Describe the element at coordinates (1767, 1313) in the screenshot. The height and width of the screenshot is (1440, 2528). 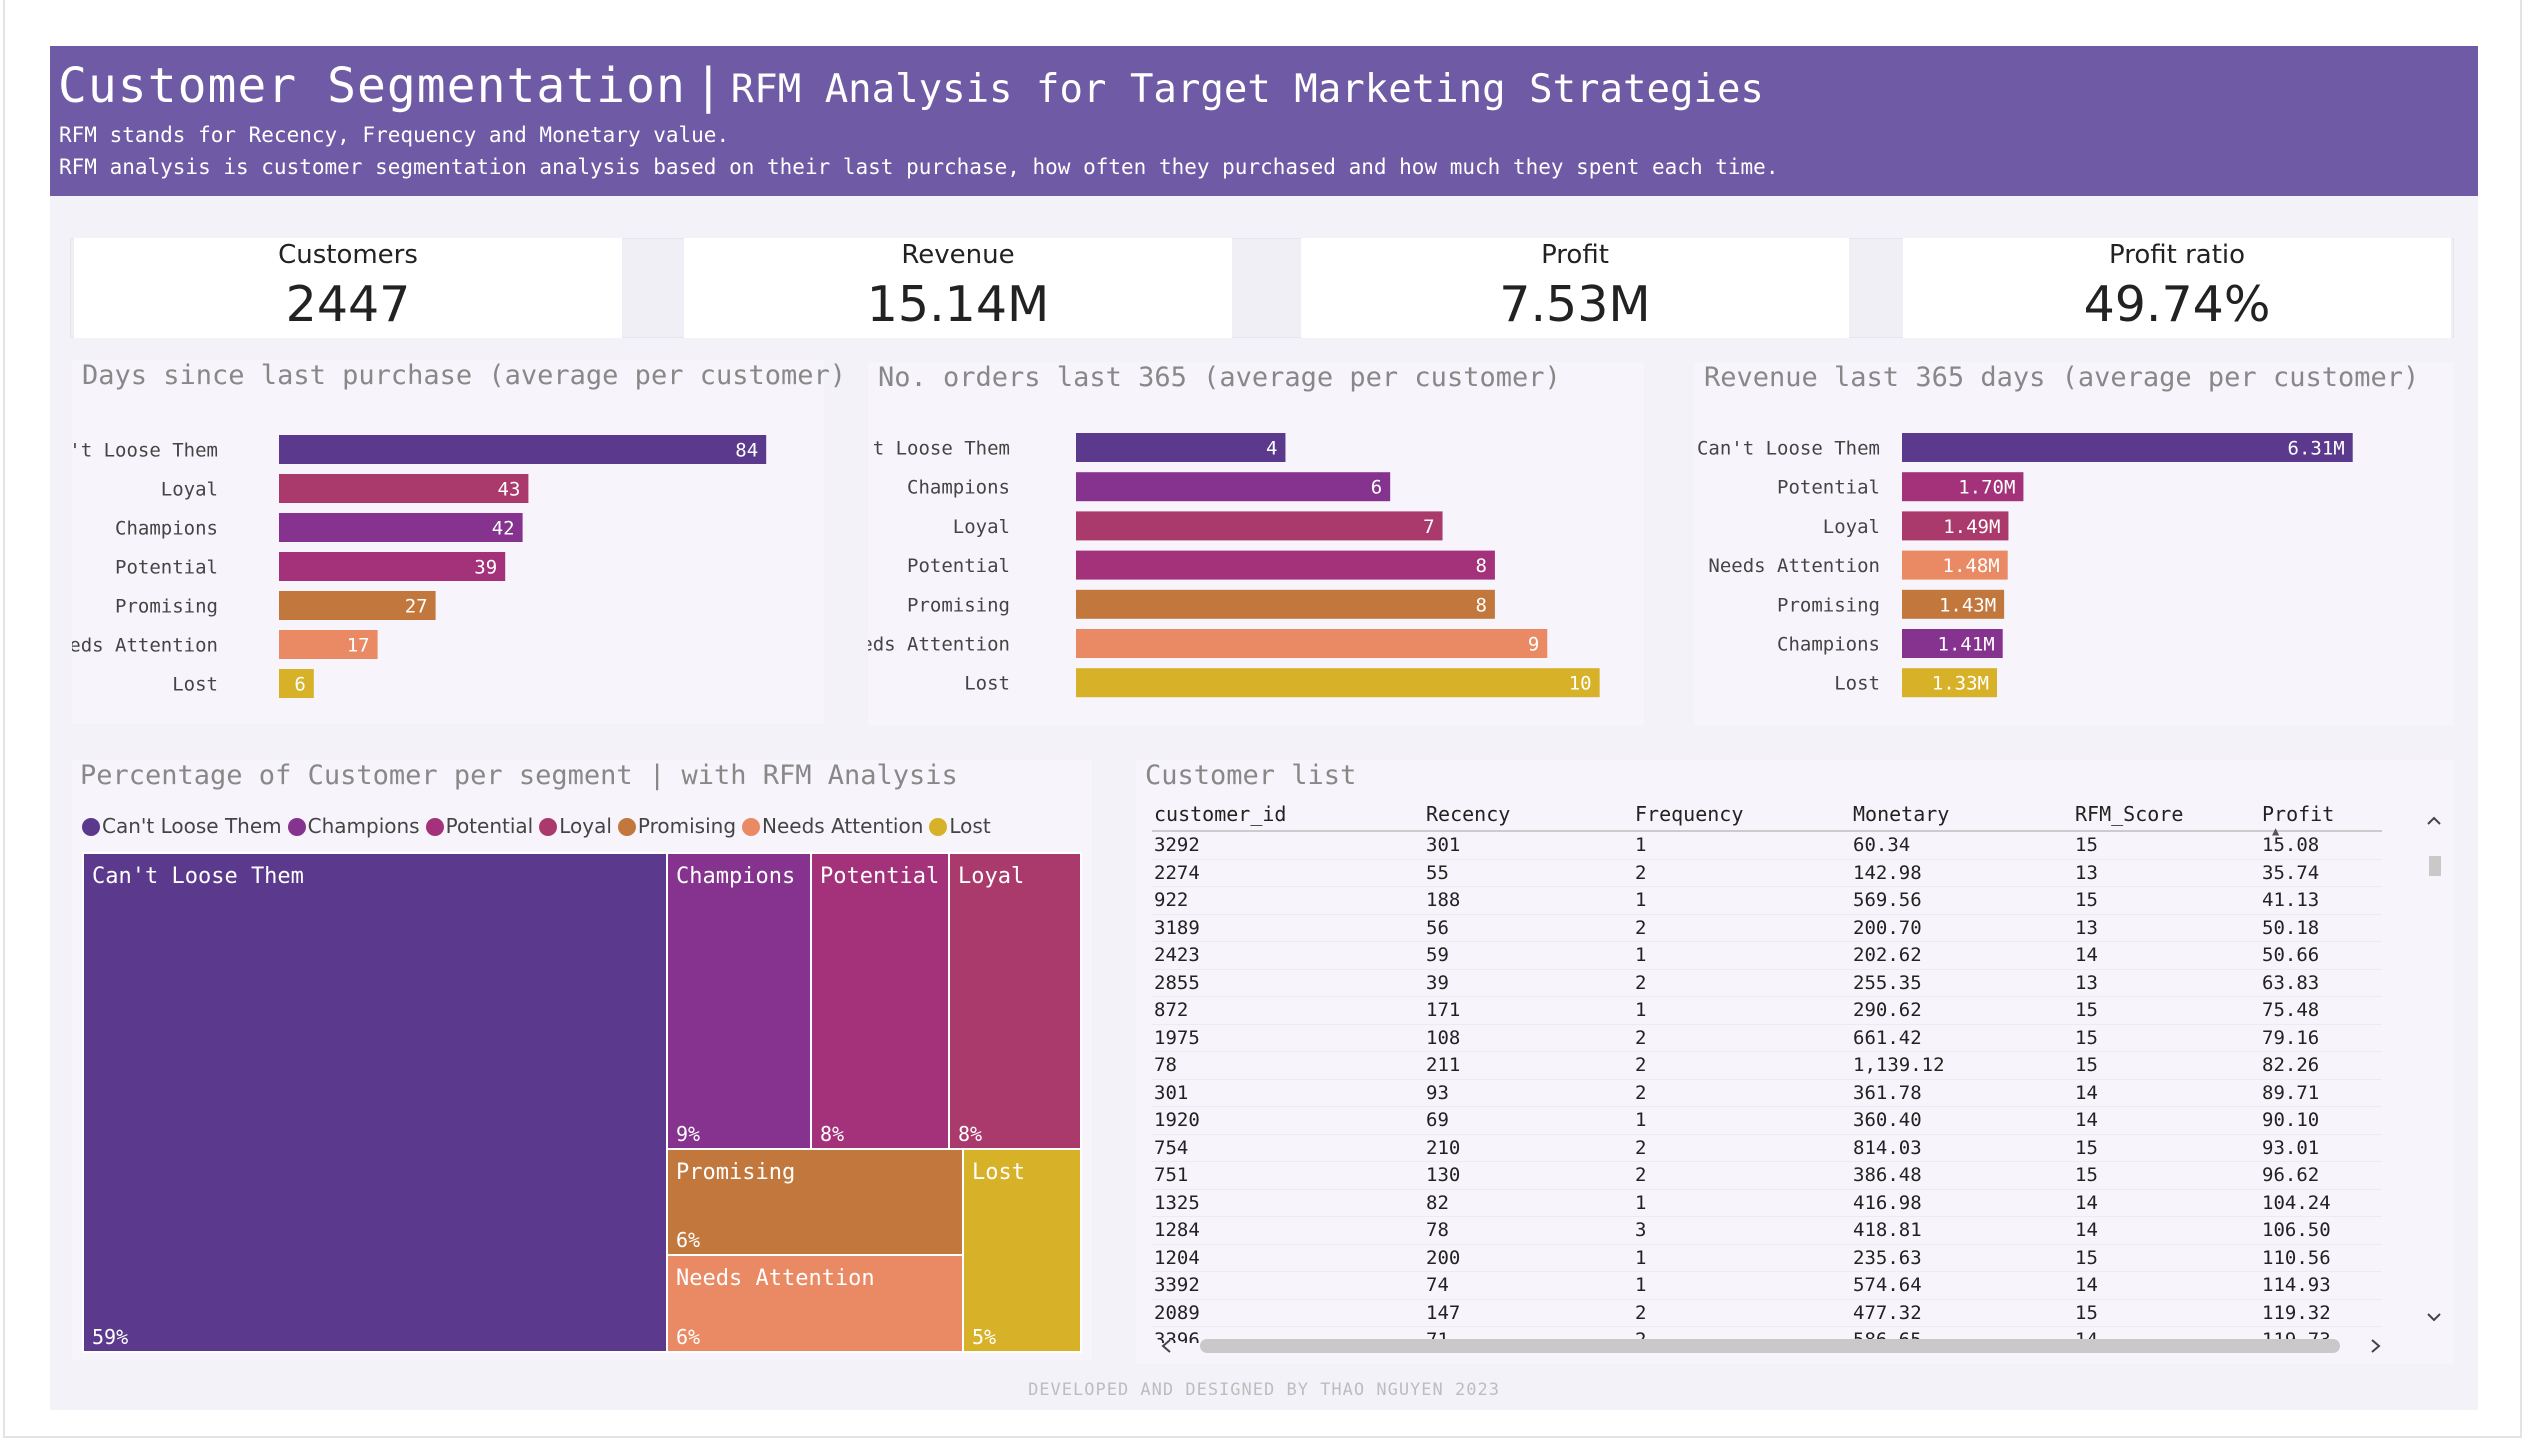
I see `table-row: 2089 147 2 477.32 15 119.32` at that location.